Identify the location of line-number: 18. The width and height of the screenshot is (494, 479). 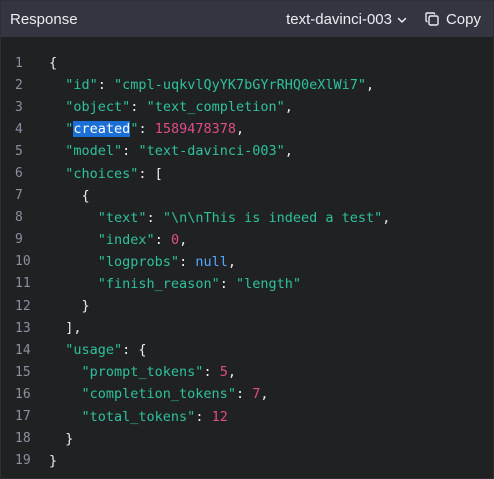
(23, 439).